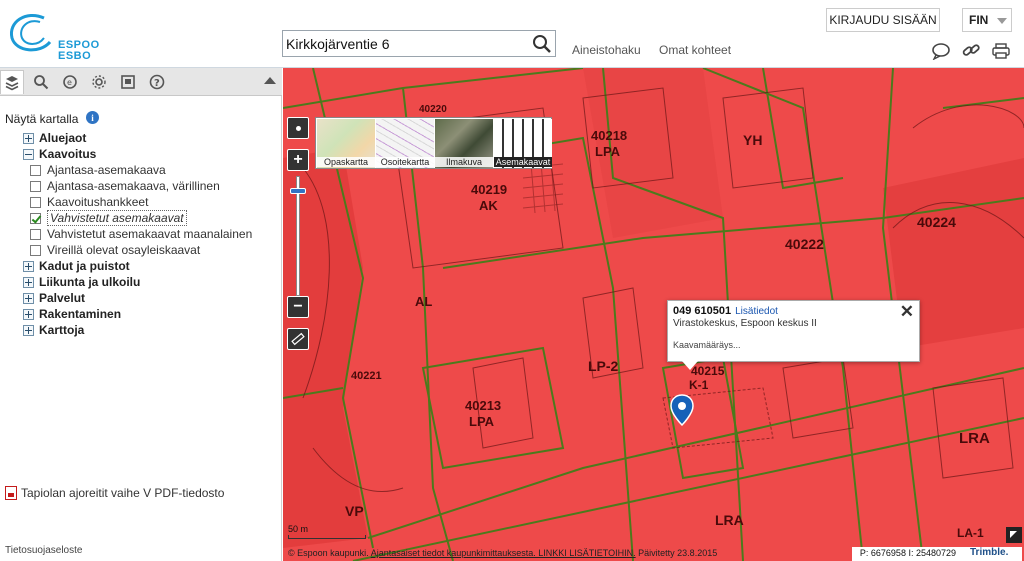 The image size is (1024, 561). Describe the element at coordinates (1001, 51) in the screenshot. I see `print-icon` at that location.